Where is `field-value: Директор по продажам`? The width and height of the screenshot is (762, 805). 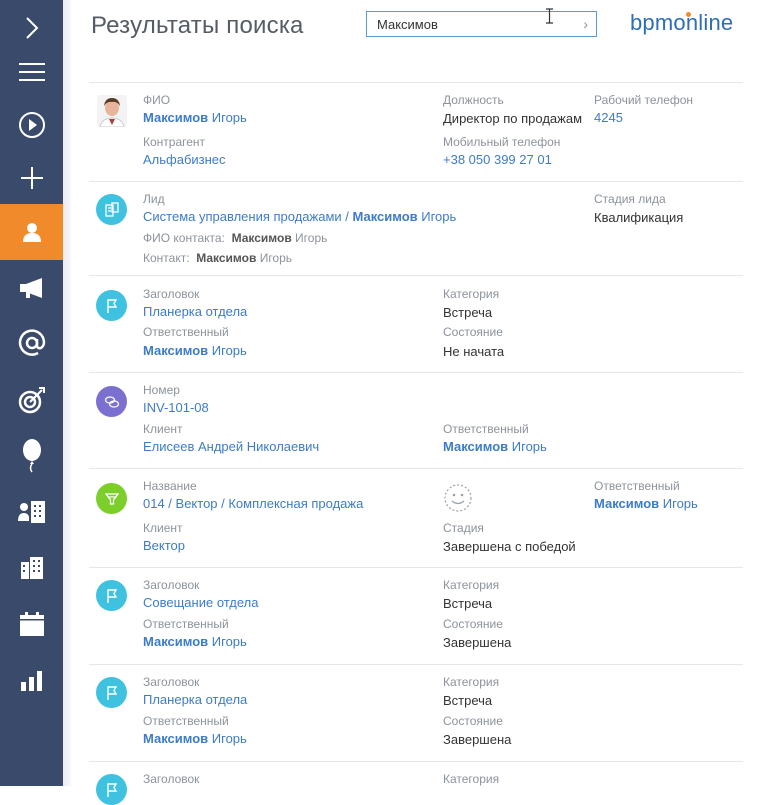 field-value: Директор по продажам is located at coordinates (513, 118).